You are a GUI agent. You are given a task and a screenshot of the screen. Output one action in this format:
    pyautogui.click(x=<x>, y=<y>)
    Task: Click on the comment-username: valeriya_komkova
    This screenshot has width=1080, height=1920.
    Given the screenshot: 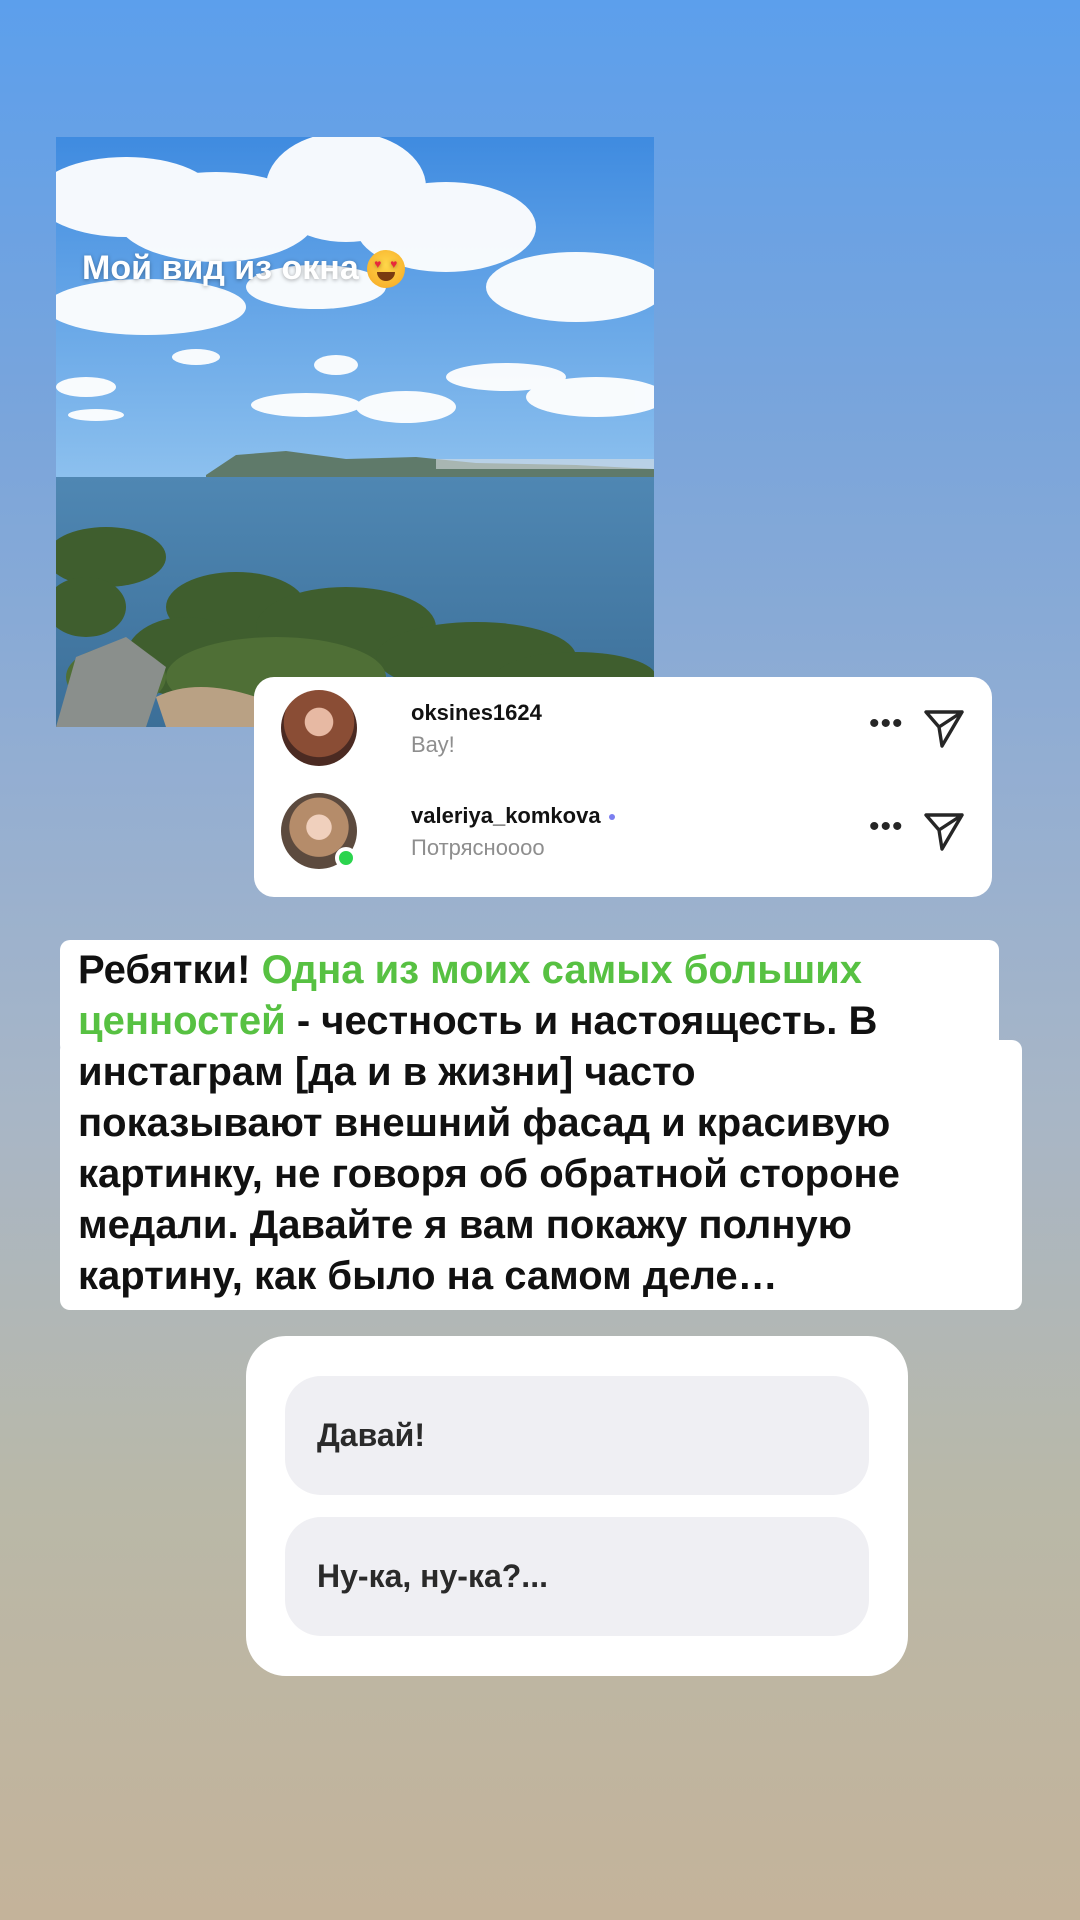 What is the action you would take?
    pyautogui.click(x=513, y=816)
    